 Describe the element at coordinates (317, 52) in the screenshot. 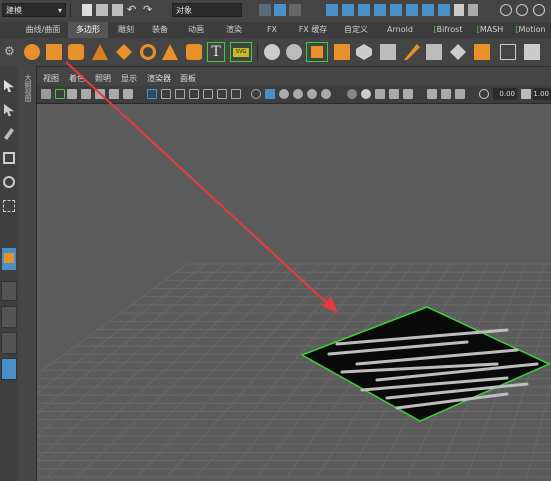

I see `smooth-bracket-icon` at that location.